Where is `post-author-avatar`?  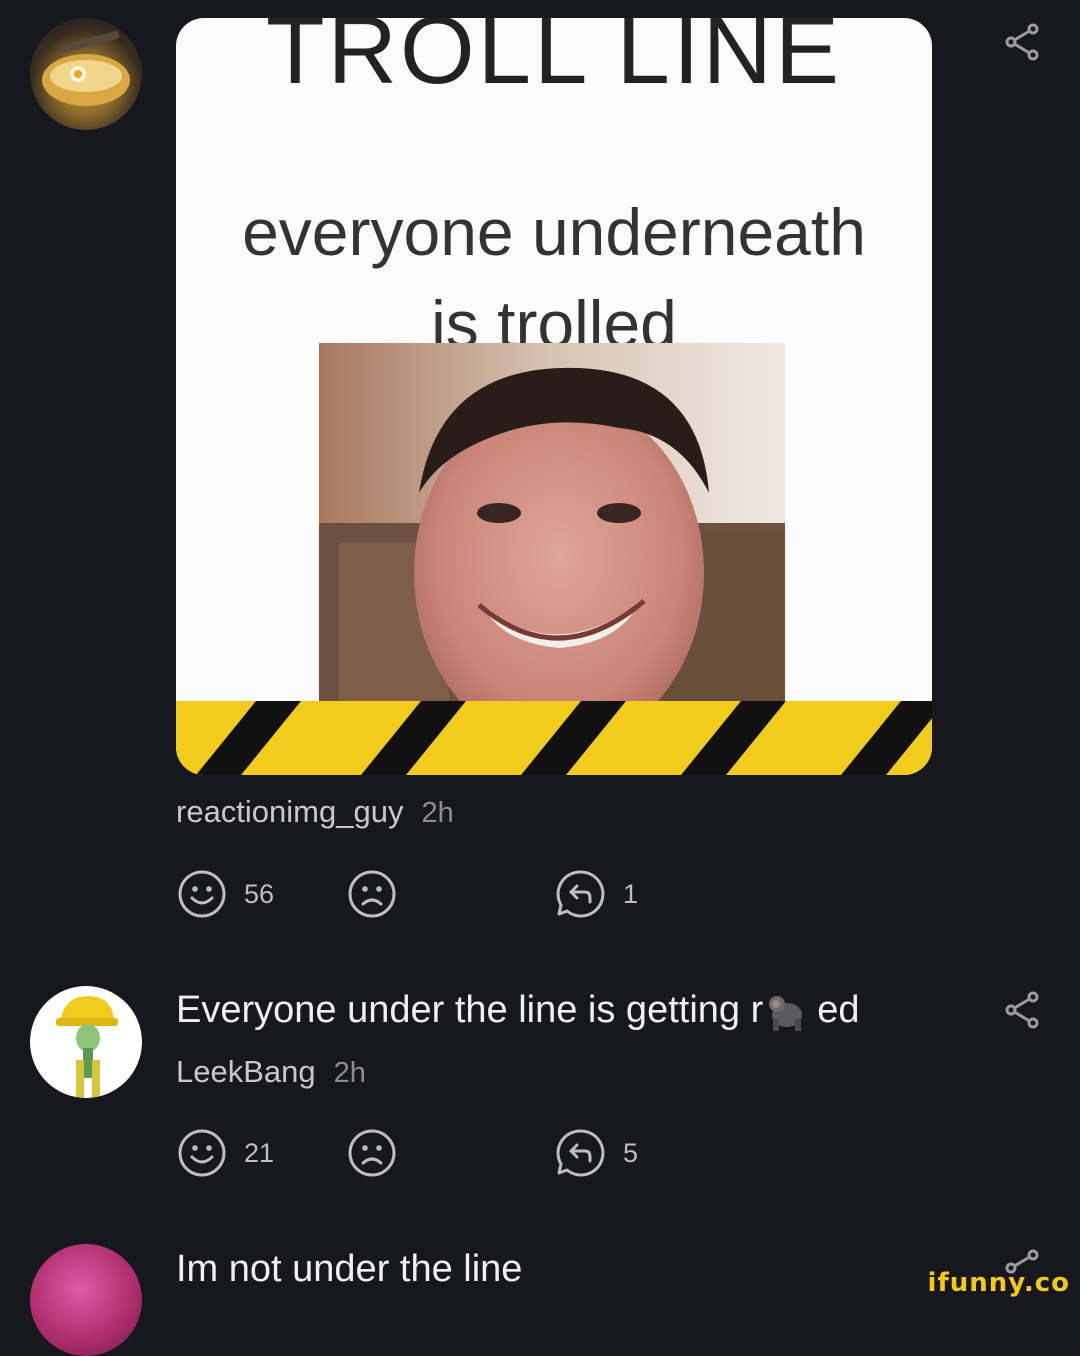
post-author-avatar is located at coordinates (86, 74).